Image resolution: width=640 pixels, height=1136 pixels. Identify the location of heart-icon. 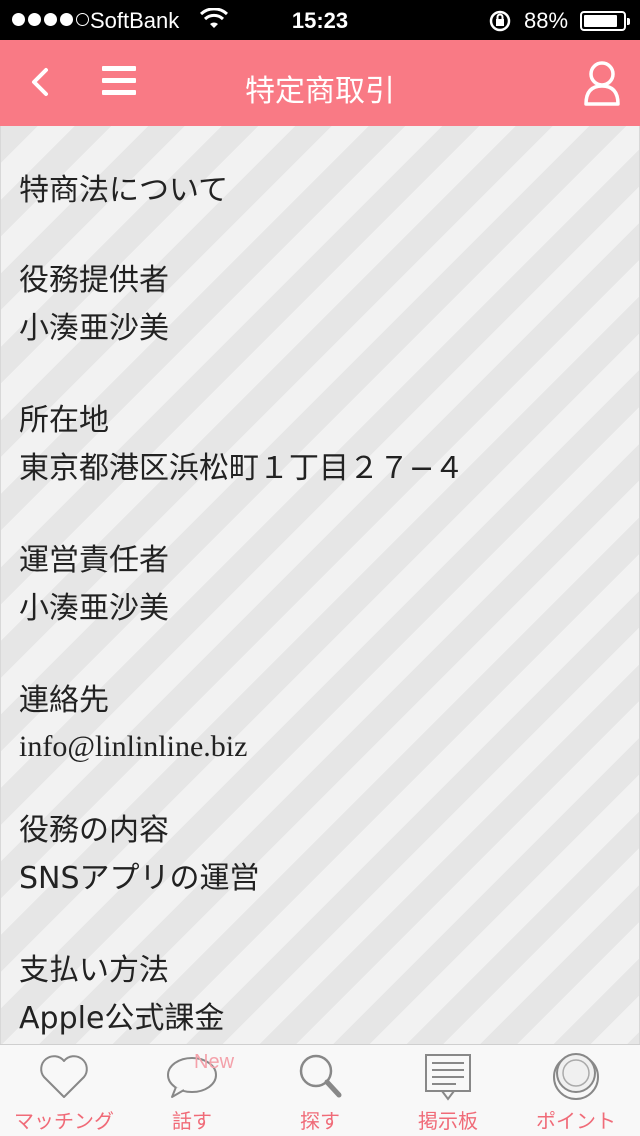
(64, 1076).